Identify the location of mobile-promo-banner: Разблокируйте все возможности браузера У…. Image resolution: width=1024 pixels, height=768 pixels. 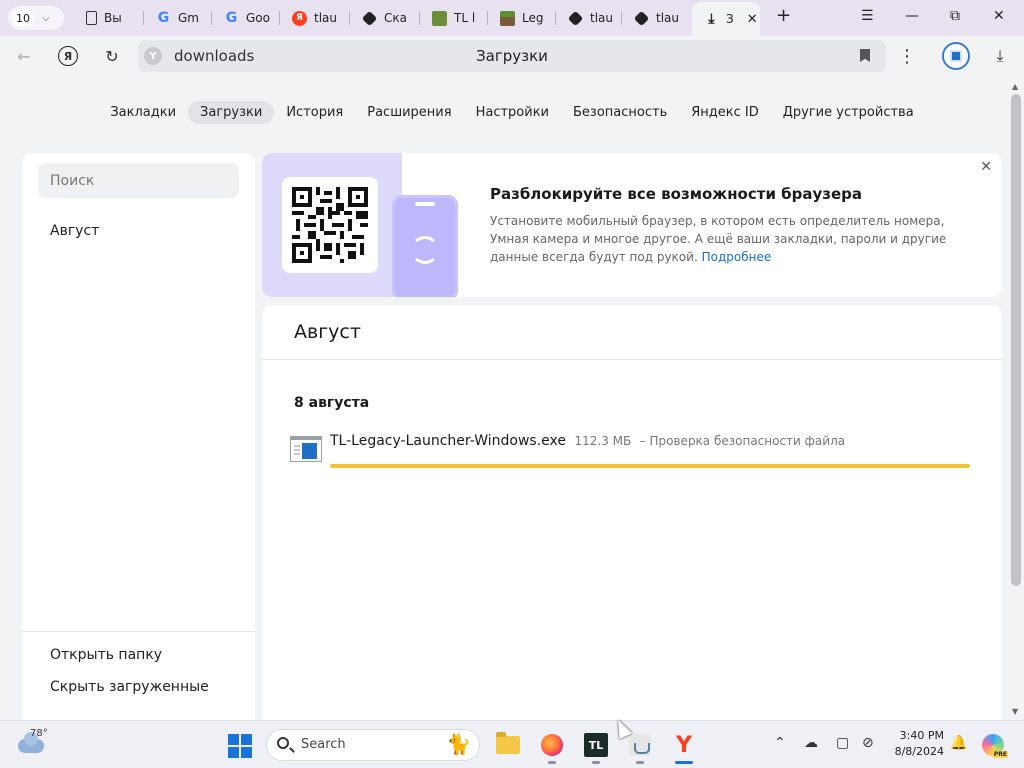
(632, 225).